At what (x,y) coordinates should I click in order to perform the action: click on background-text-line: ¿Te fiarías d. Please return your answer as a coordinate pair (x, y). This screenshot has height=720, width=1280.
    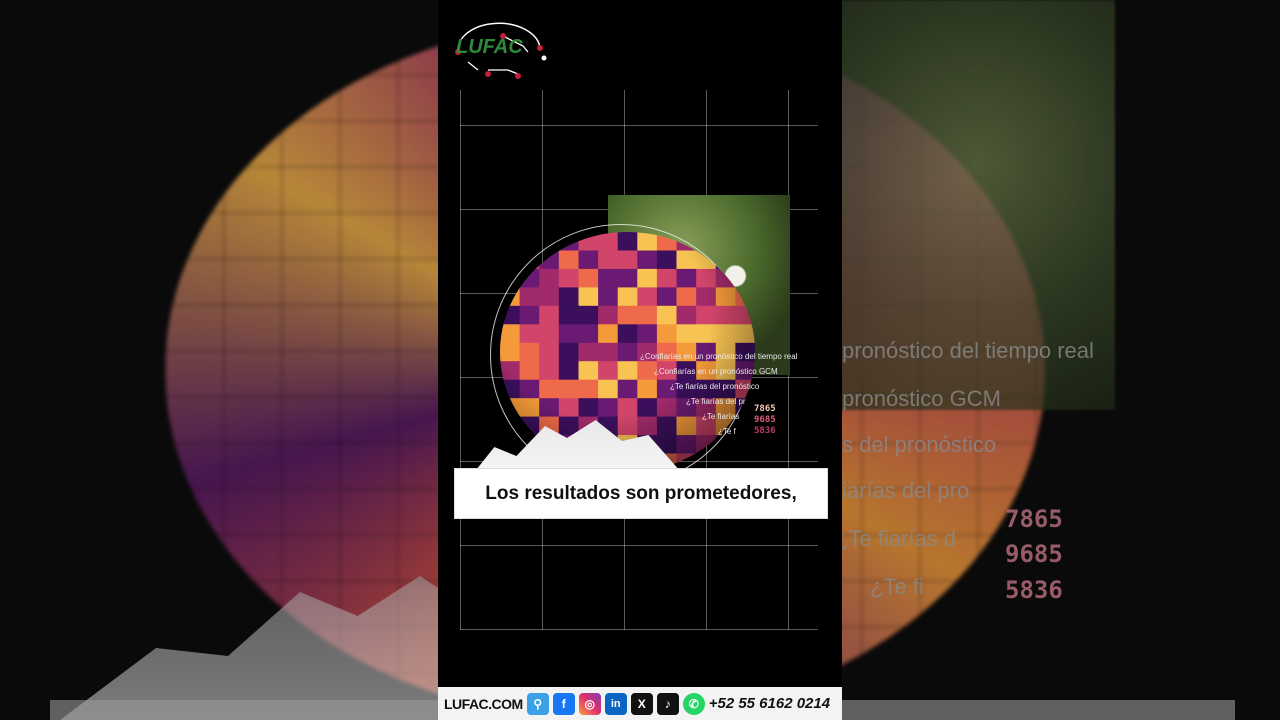
    Looking at the image, I should click on (896, 538).